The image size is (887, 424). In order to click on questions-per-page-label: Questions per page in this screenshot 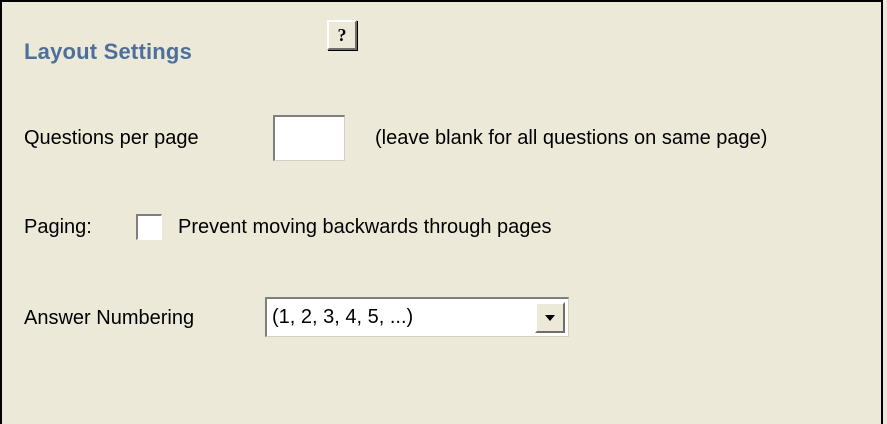, I will do `click(111, 138)`.